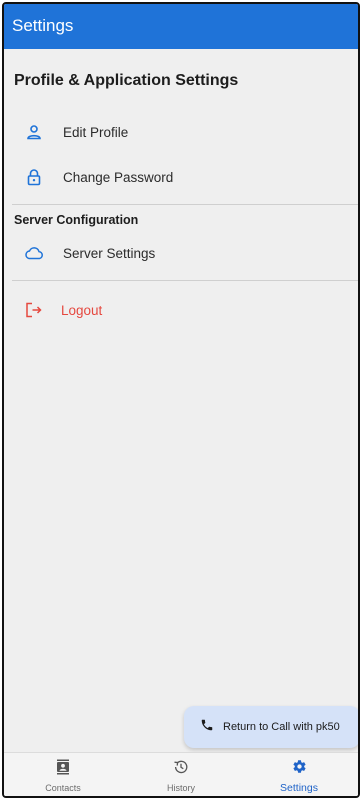 The image size is (362, 800). I want to click on return-to-call-button: Return to Call with pk50, so click(271, 727).